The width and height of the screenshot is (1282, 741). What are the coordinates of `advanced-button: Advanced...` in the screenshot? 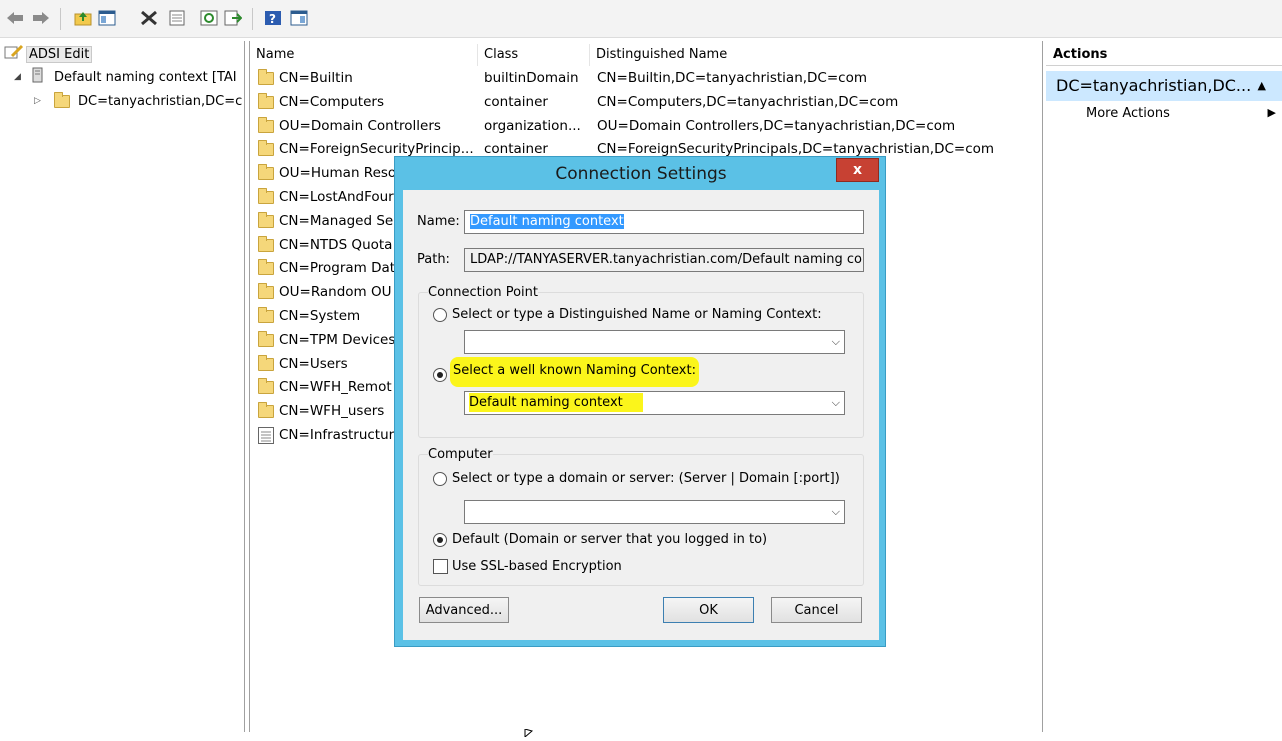 It's located at (464, 610).